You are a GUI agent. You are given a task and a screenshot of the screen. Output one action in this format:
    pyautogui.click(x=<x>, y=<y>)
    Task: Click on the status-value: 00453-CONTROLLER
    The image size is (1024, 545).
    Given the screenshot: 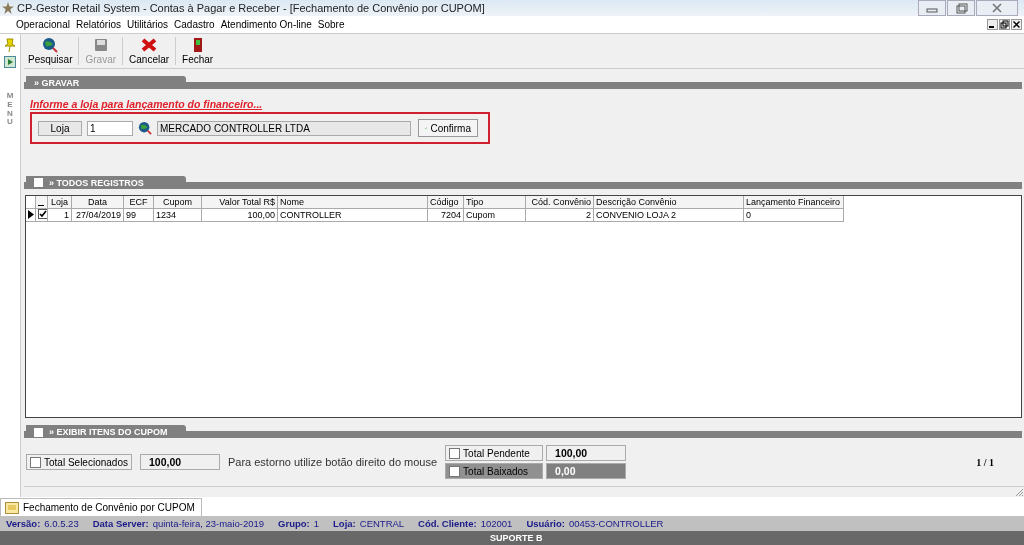 What is the action you would take?
    pyautogui.click(x=616, y=523)
    